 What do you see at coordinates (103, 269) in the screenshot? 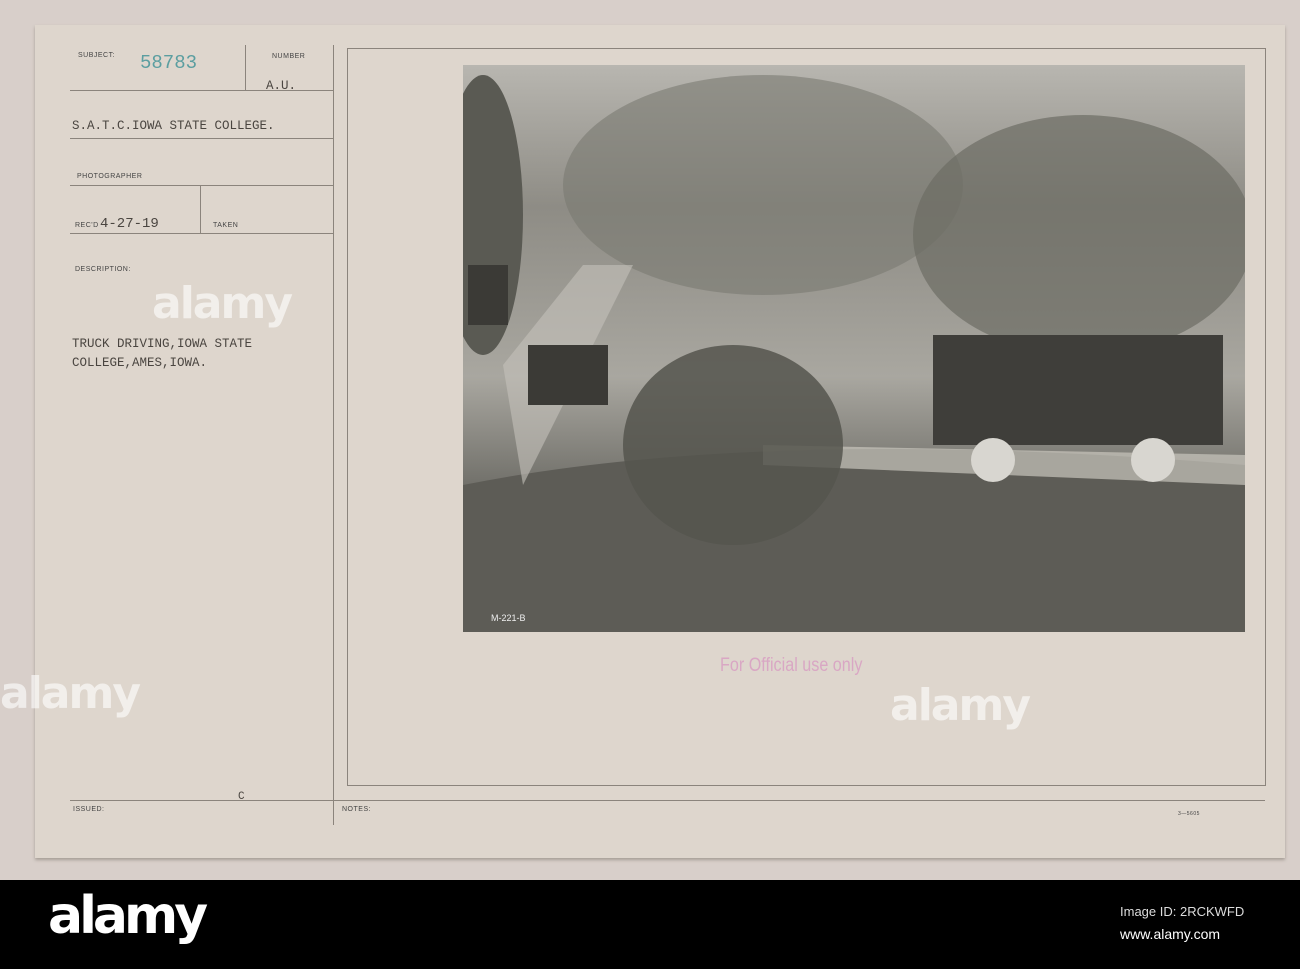
I see `description-label: DESCRIPTION:` at bounding box center [103, 269].